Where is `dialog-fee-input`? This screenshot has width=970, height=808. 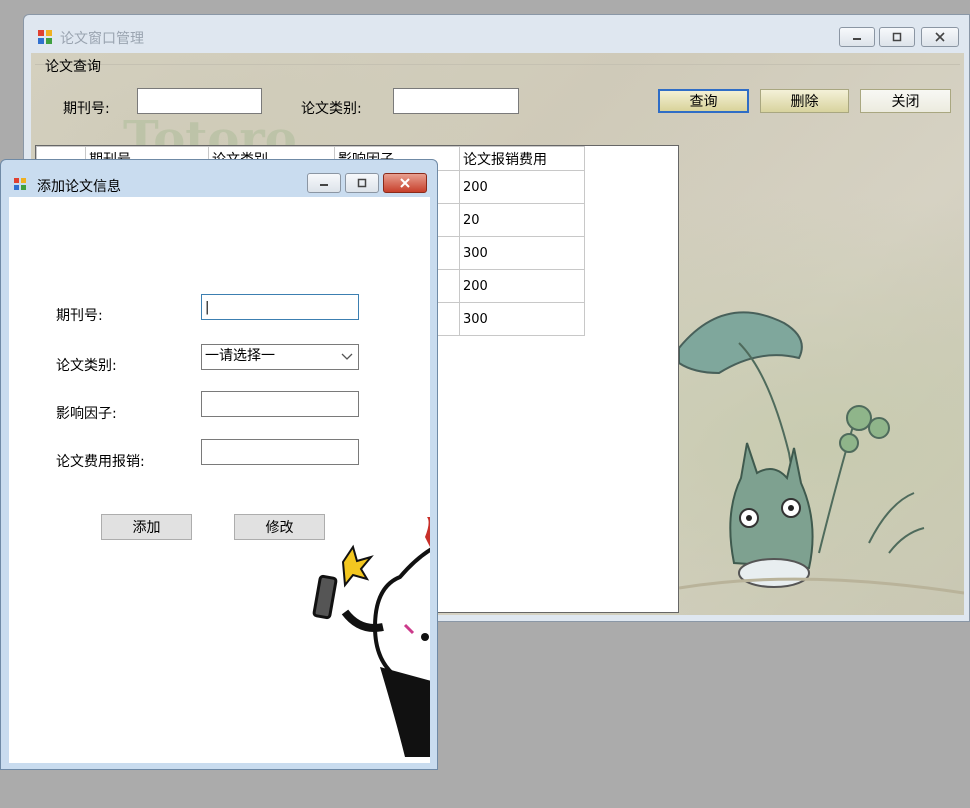
dialog-fee-input is located at coordinates (280, 452).